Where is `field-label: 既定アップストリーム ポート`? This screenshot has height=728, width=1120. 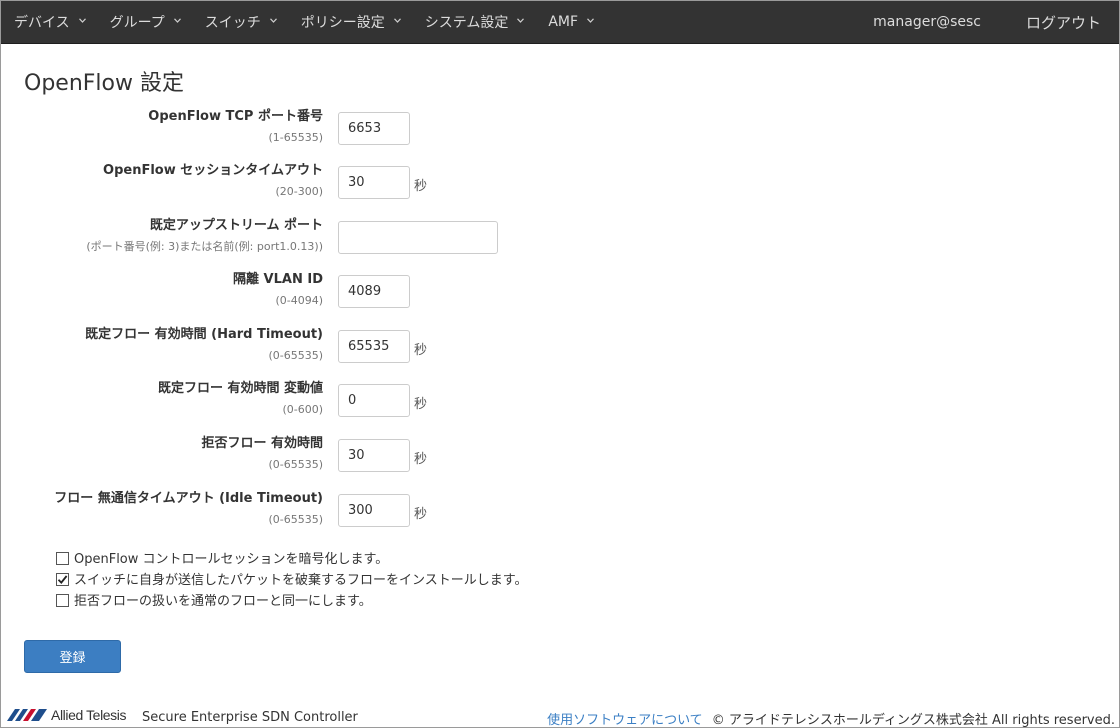
field-label: 既定アップストリーム ポート is located at coordinates (236, 225).